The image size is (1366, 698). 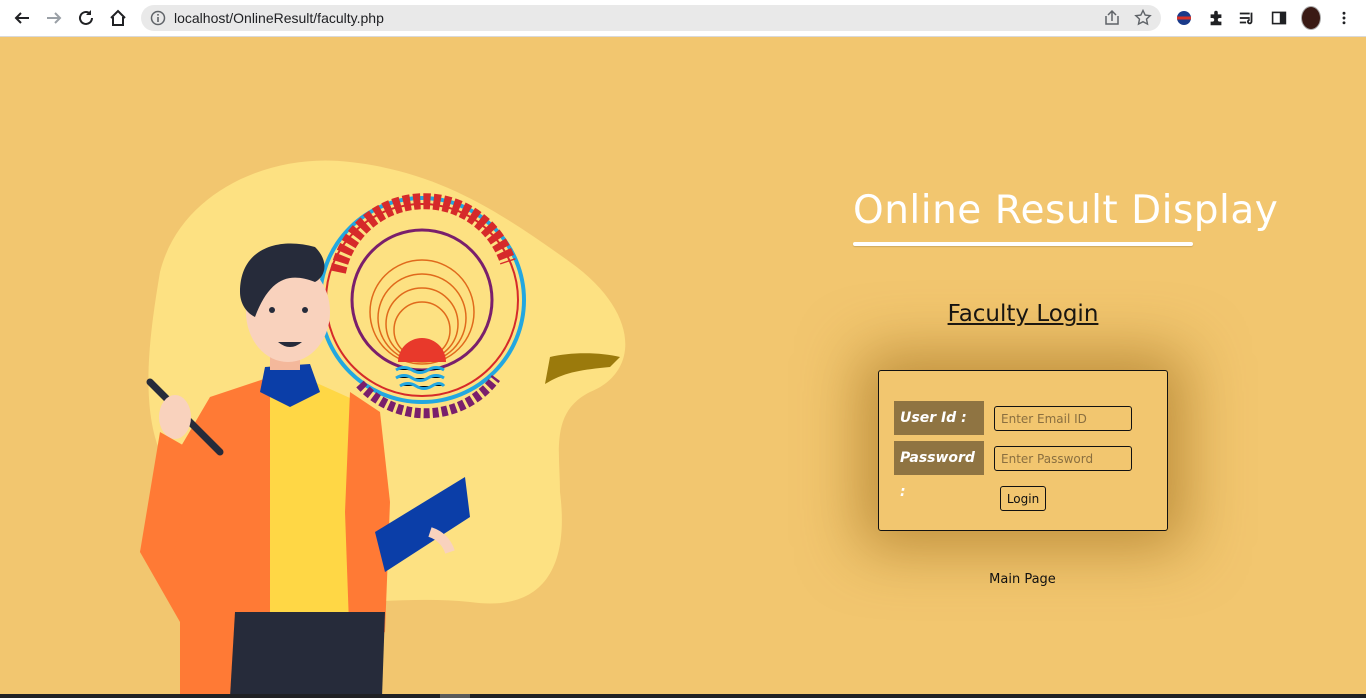 I want to click on faculty-login-heading: Faculty Login, so click(x=1023, y=314).